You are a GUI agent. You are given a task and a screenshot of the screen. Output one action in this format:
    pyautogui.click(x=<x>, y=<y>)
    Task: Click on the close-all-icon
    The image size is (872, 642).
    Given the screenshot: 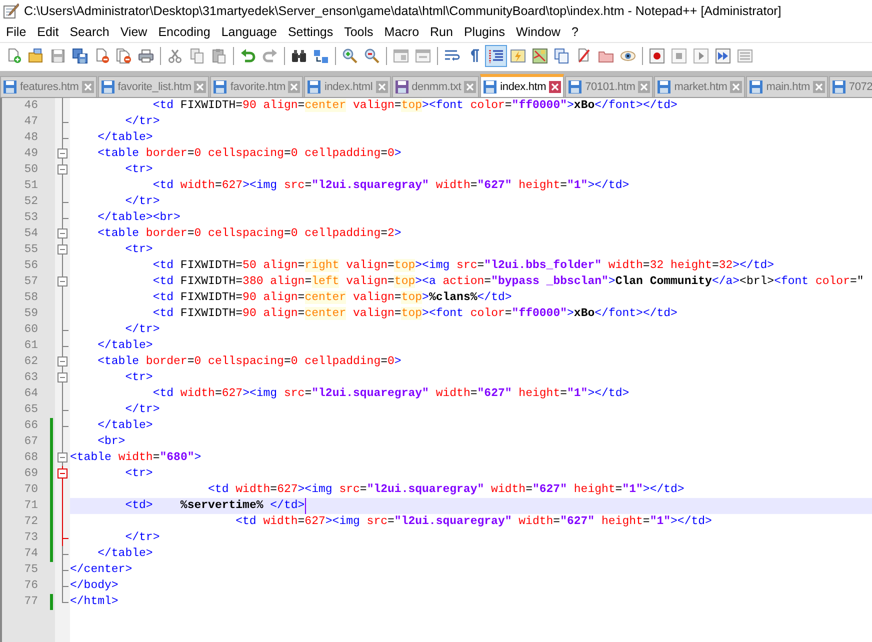 What is the action you would take?
    pyautogui.click(x=124, y=56)
    